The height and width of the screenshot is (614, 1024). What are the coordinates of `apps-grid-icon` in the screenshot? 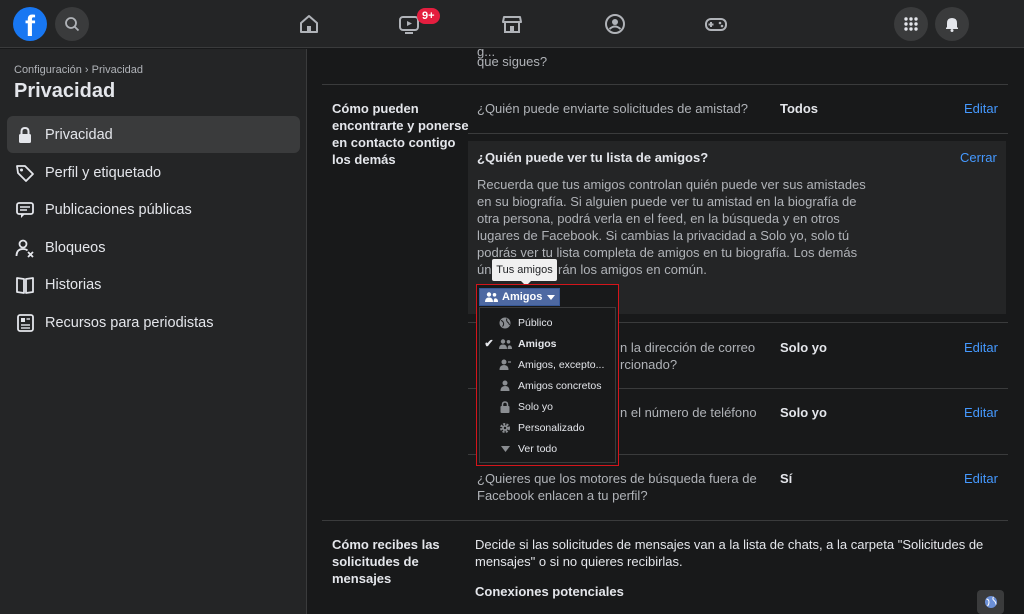 It's located at (911, 24).